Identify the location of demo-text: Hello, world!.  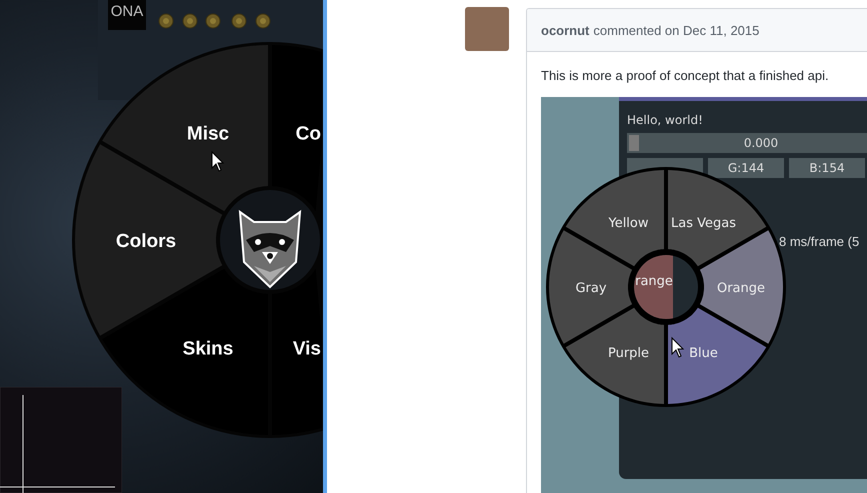
(665, 121).